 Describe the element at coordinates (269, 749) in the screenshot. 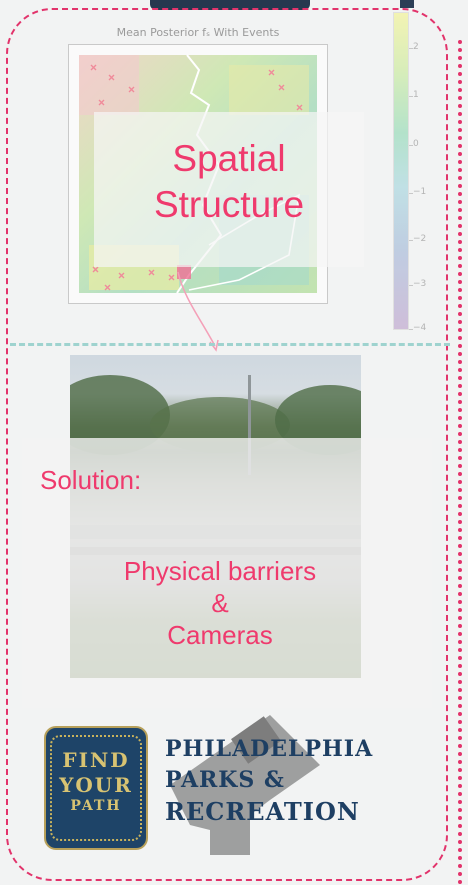

I see `org-line1: PHILADELPHIA` at that location.